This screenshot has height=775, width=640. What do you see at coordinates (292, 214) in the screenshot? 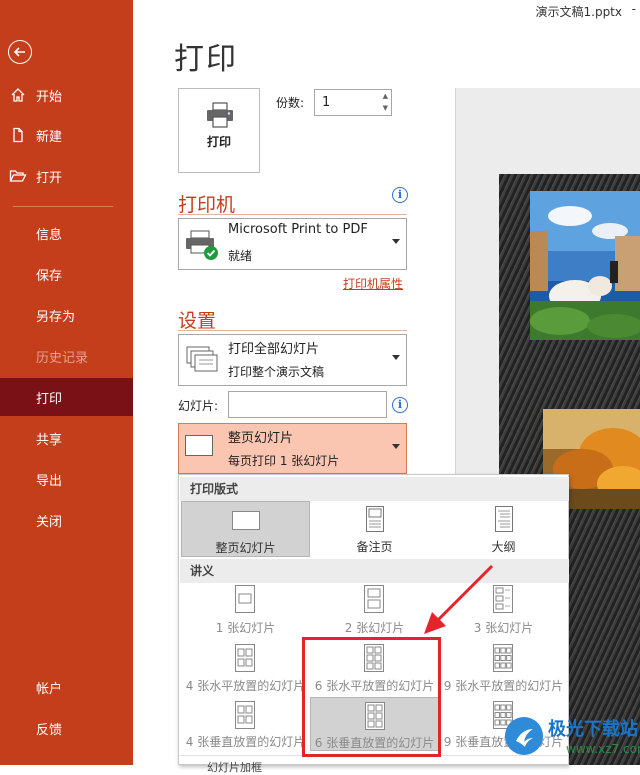
I see `printer-heading-underline` at bounding box center [292, 214].